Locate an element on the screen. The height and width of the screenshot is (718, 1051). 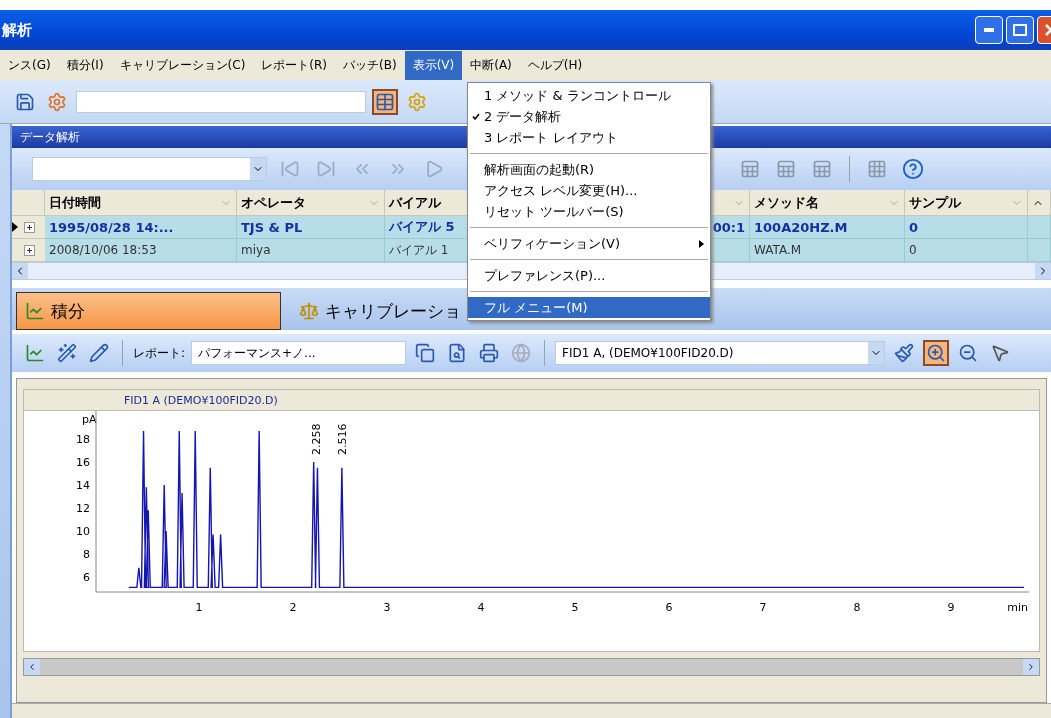
y-tick-label: 14 is located at coordinates (83, 485).